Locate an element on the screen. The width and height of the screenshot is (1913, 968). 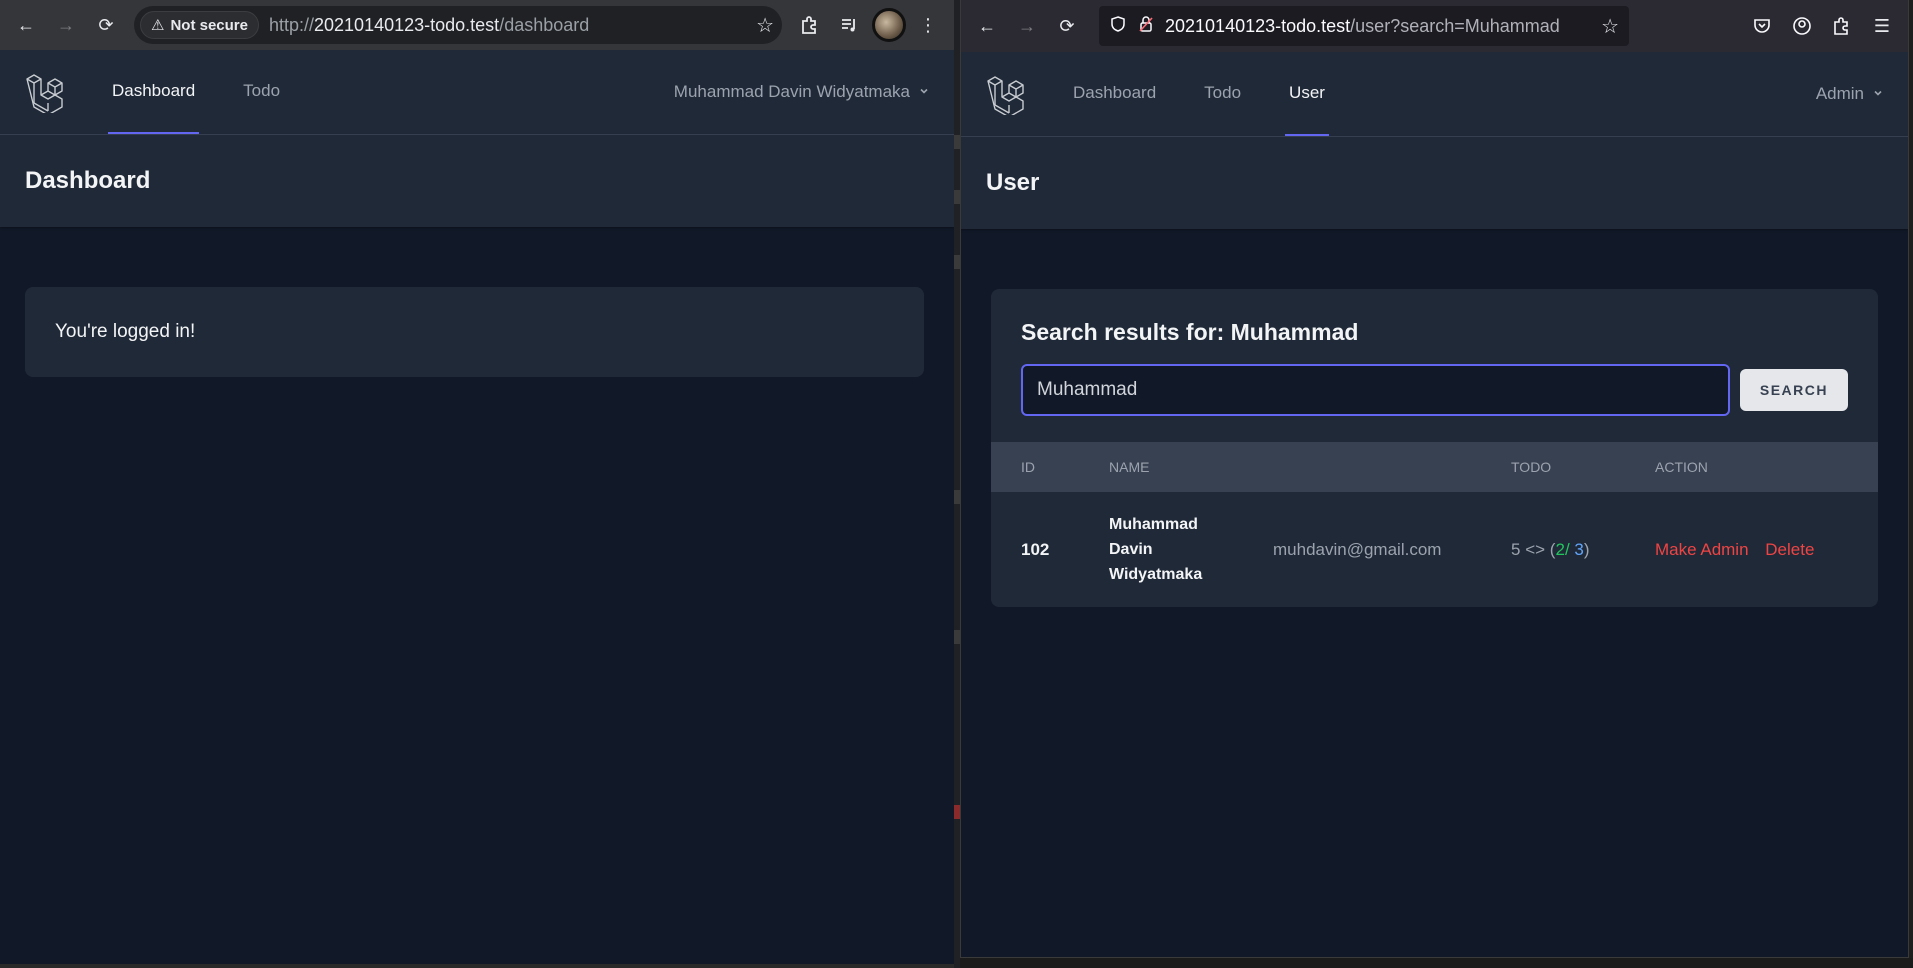
search-input is located at coordinates (1375, 390).